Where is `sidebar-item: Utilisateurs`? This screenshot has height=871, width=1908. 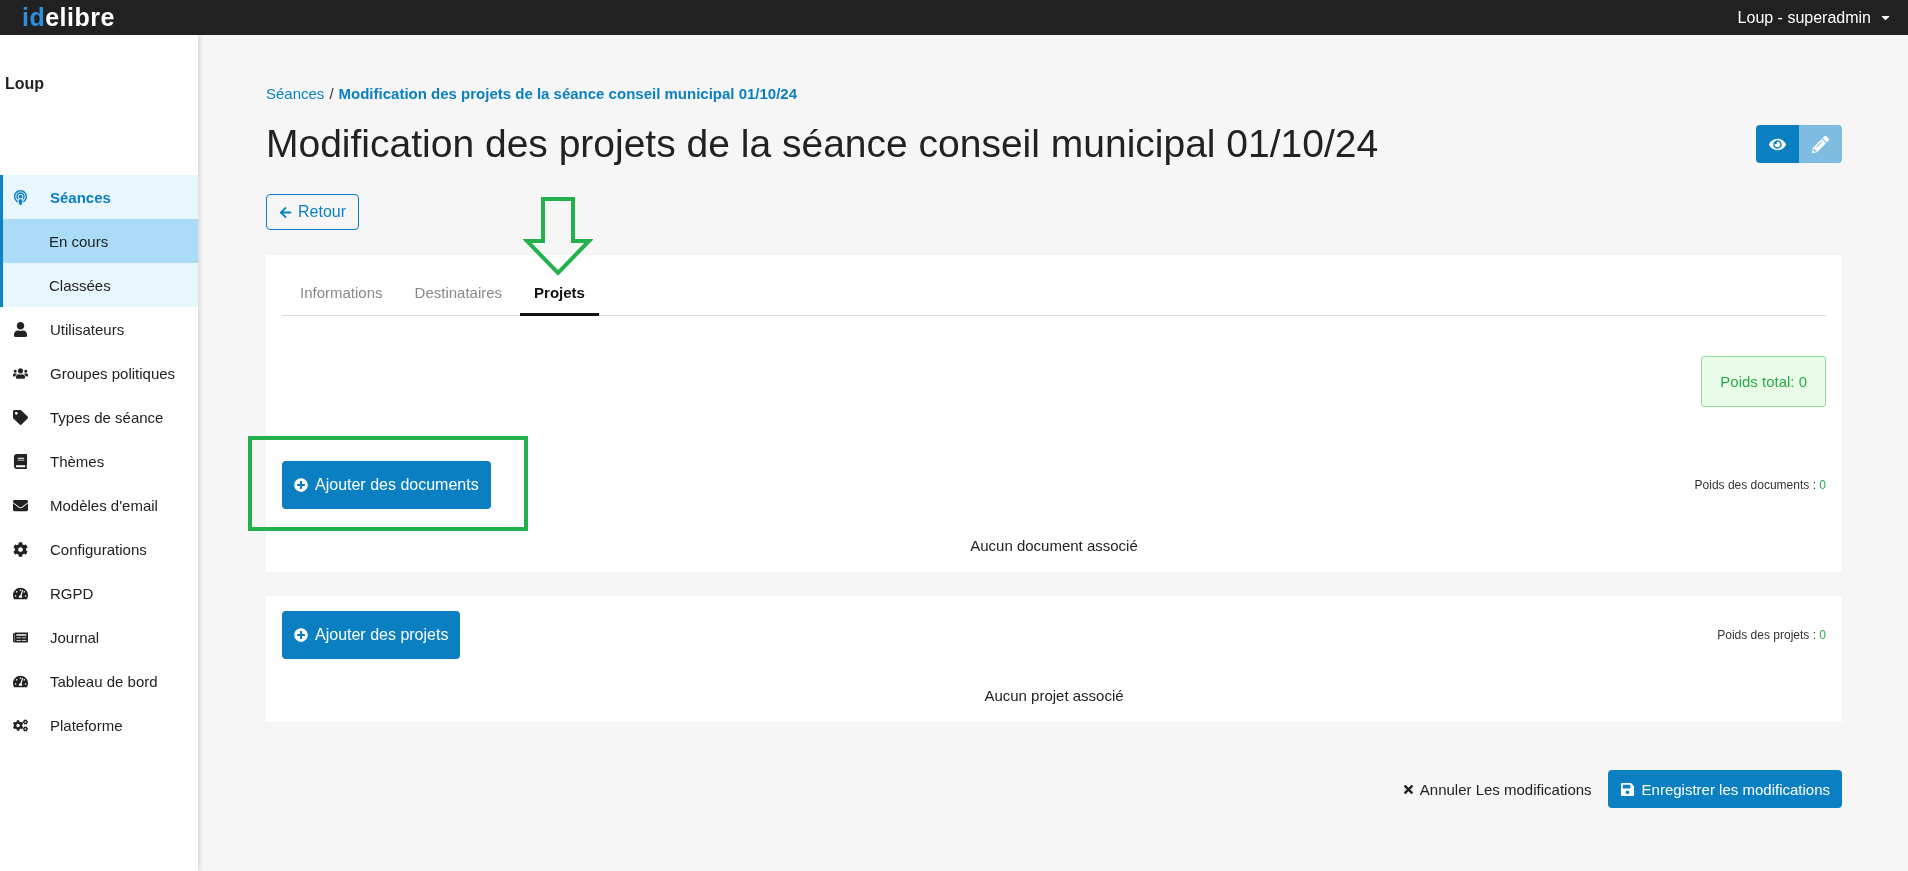 sidebar-item: Utilisateurs is located at coordinates (99, 329).